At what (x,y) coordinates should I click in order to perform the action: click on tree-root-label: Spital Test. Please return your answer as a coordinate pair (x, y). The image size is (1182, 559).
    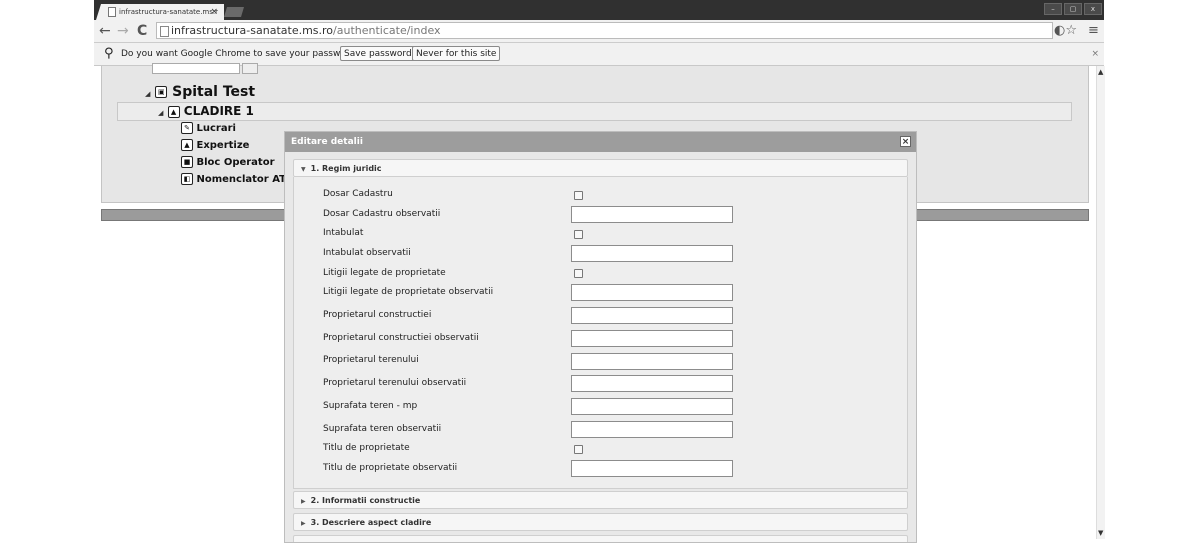
    Looking at the image, I should click on (214, 92).